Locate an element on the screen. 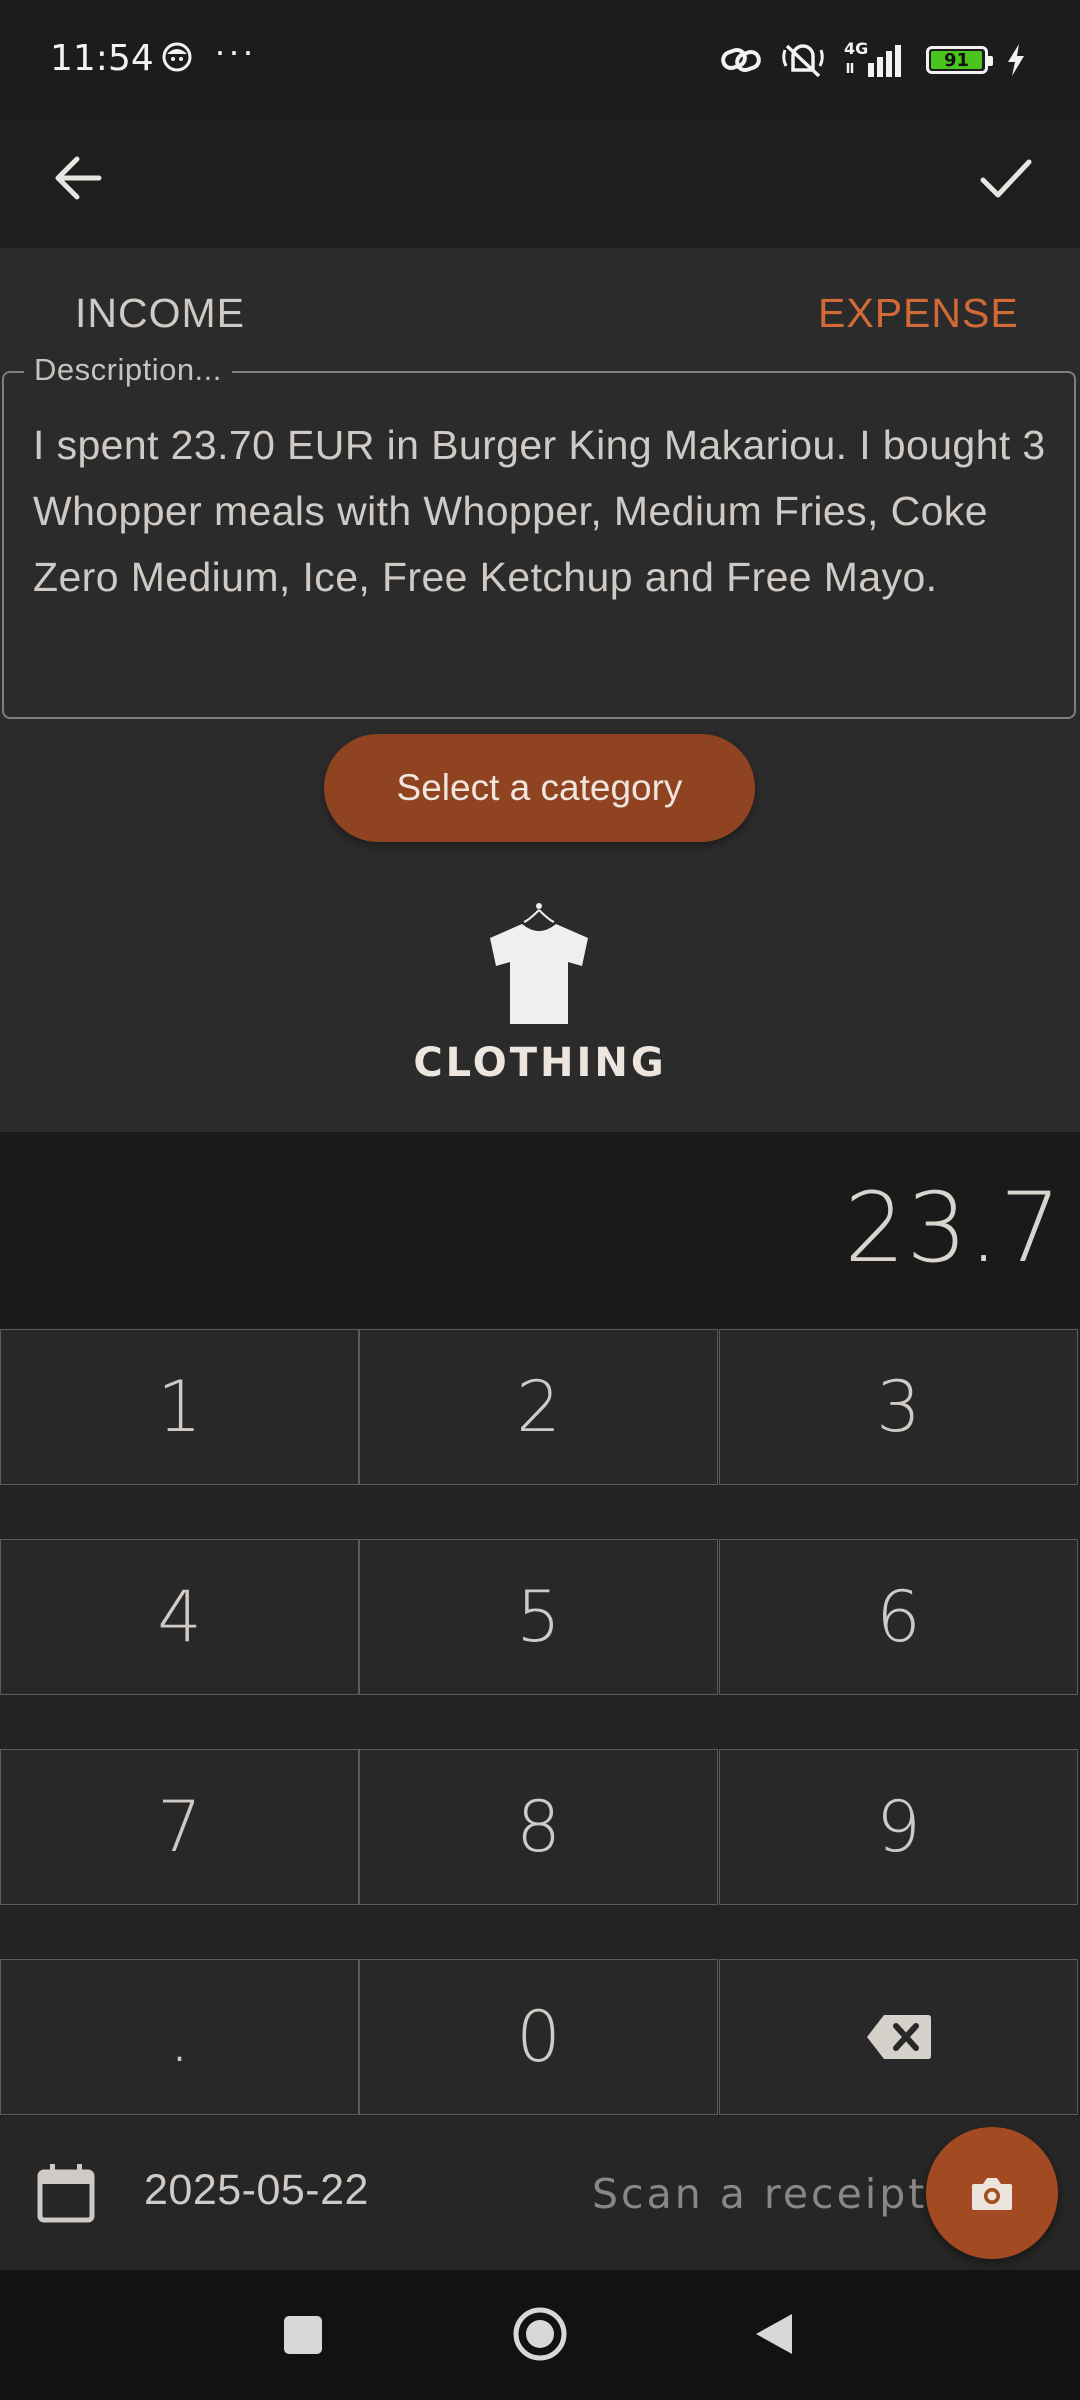 The height and width of the screenshot is (2400, 1080). calendar-icon is located at coordinates (66, 2193).